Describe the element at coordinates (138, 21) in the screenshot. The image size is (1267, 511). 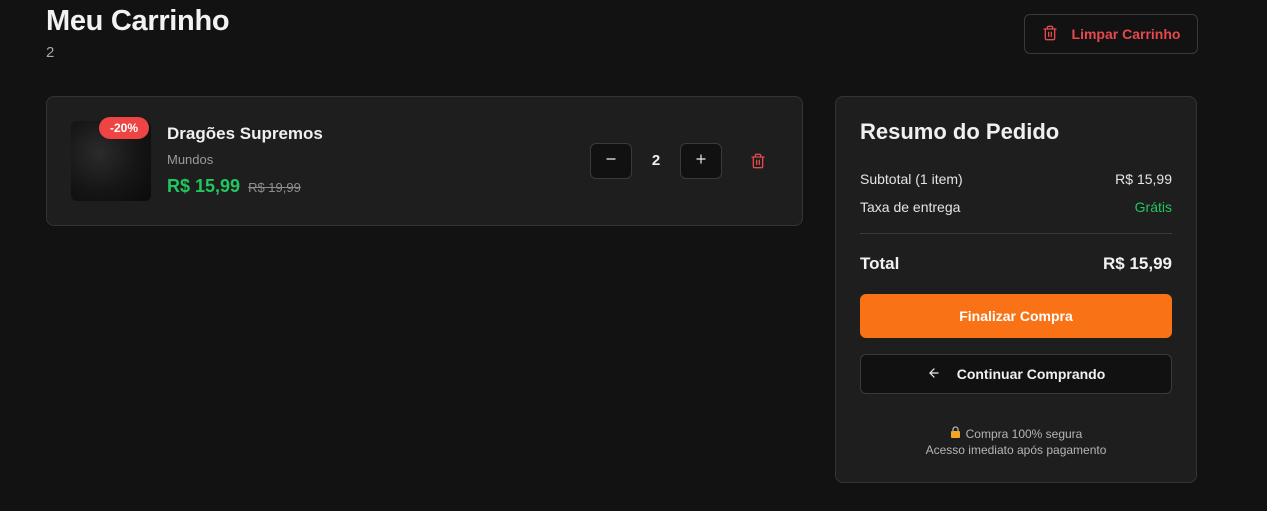
I see `page-title: Meu Carrinho` at that location.